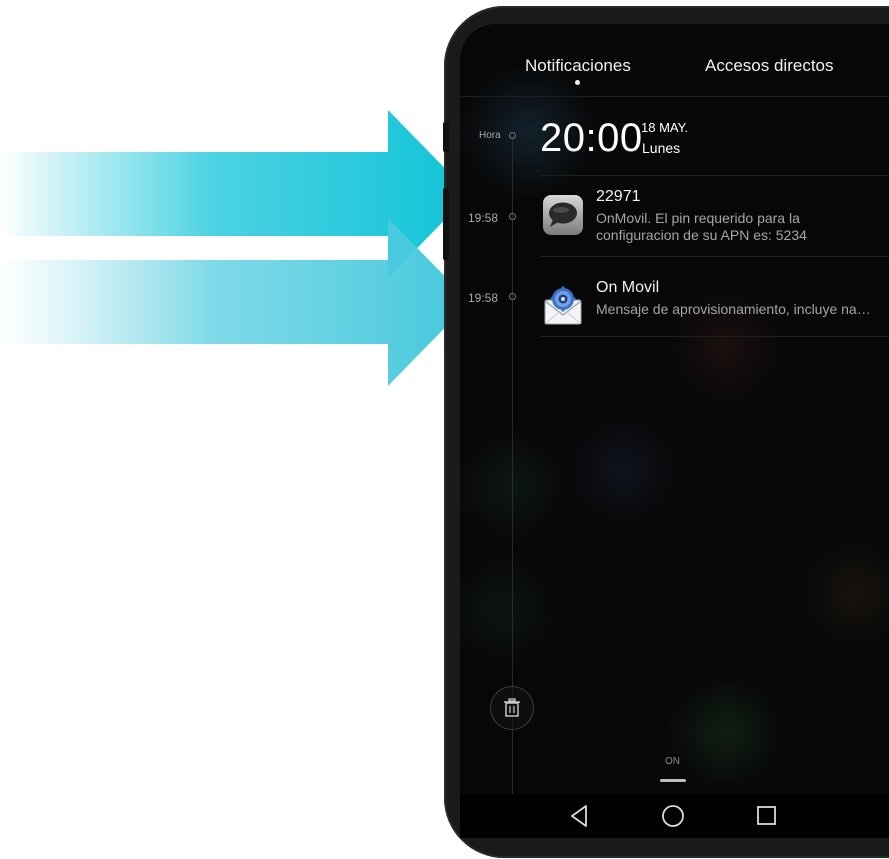 This screenshot has height=859, width=889. Describe the element at coordinates (672, 761) in the screenshot. I see `on-label: ON` at that location.